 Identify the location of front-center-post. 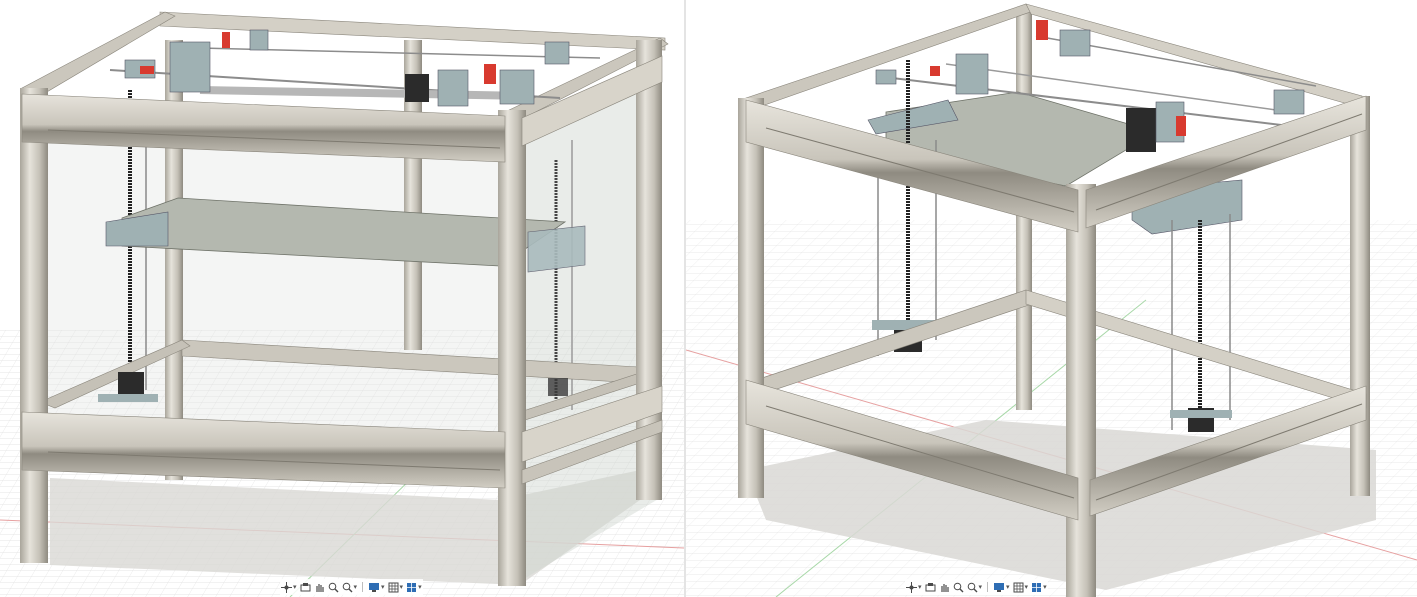
(1081, 390).